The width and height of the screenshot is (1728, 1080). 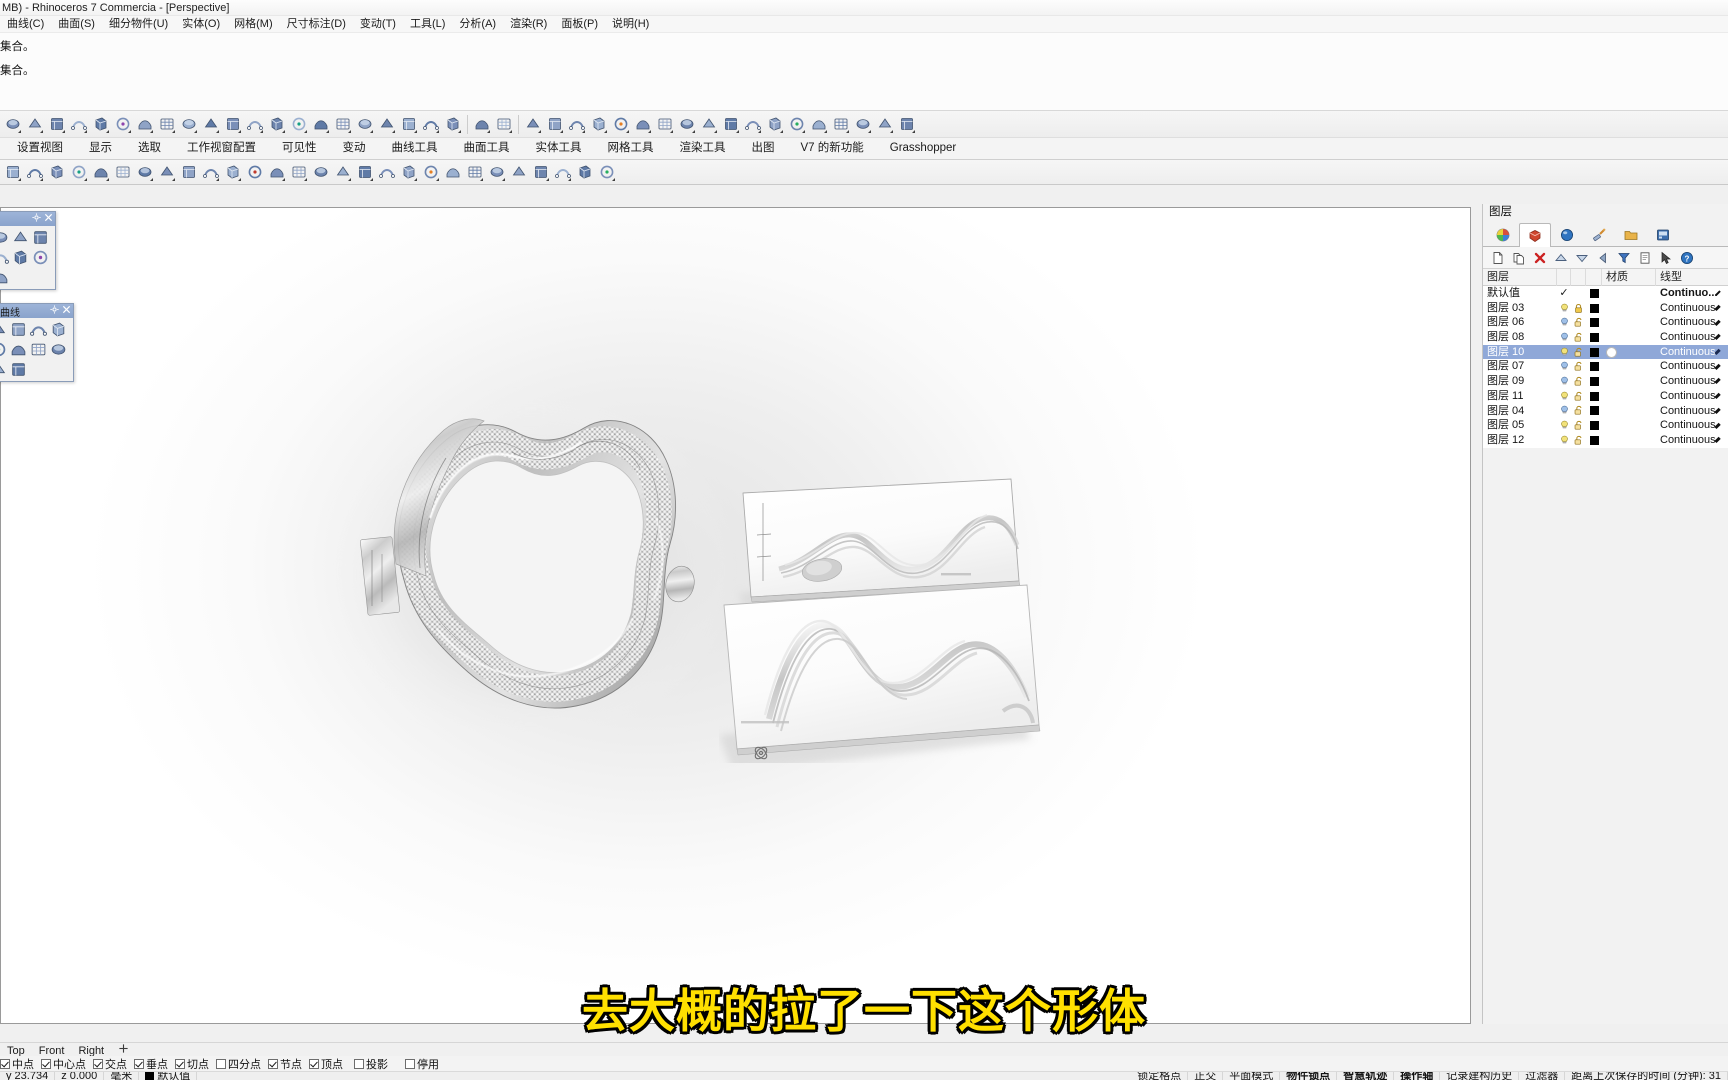 I want to click on layer-name-cell: 图层 07, so click(x=1520, y=366).